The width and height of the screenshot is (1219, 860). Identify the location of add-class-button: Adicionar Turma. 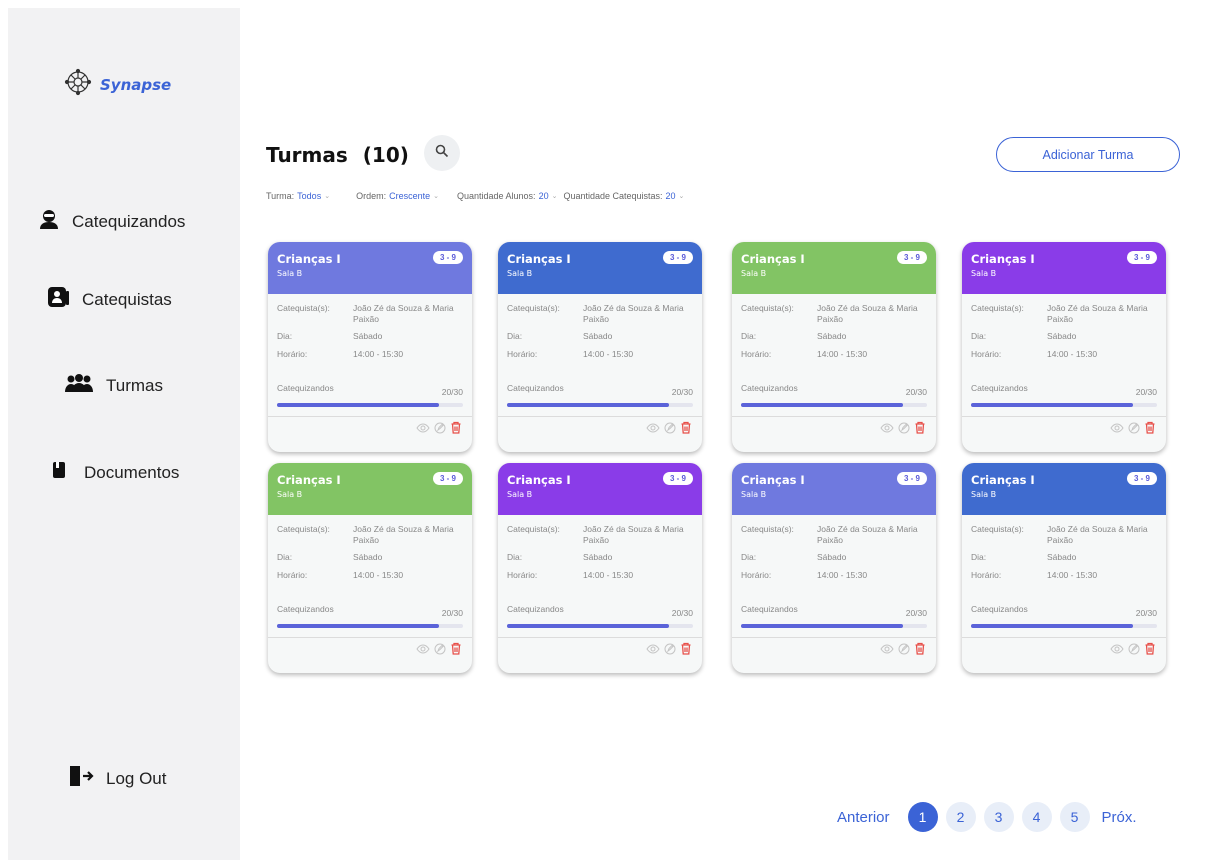
(1088, 154).